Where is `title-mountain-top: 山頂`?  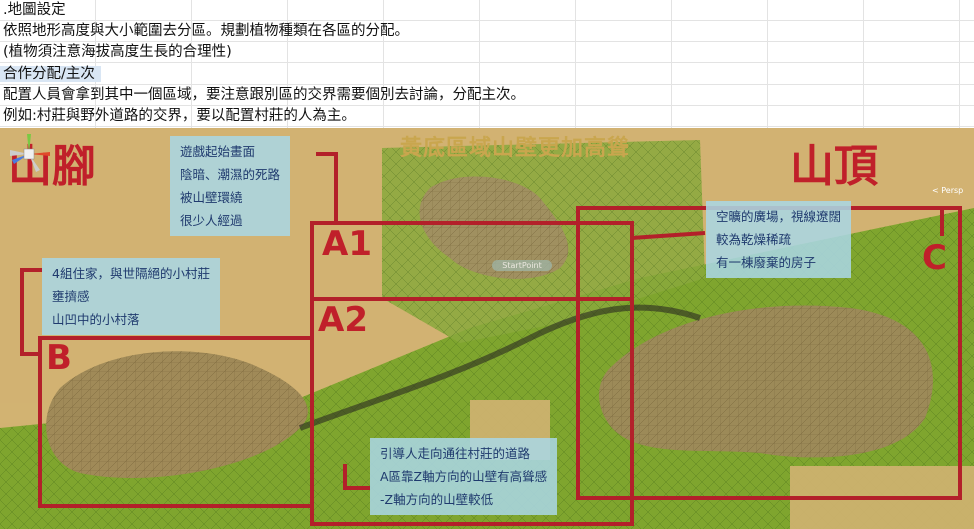
title-mountain-top: 山頂 is located at coordinates (834, 166).